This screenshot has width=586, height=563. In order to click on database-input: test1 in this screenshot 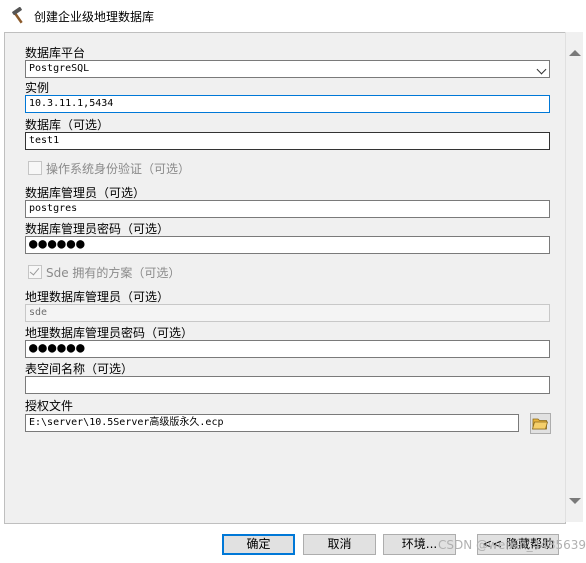, I will do `click(287, 141)`.